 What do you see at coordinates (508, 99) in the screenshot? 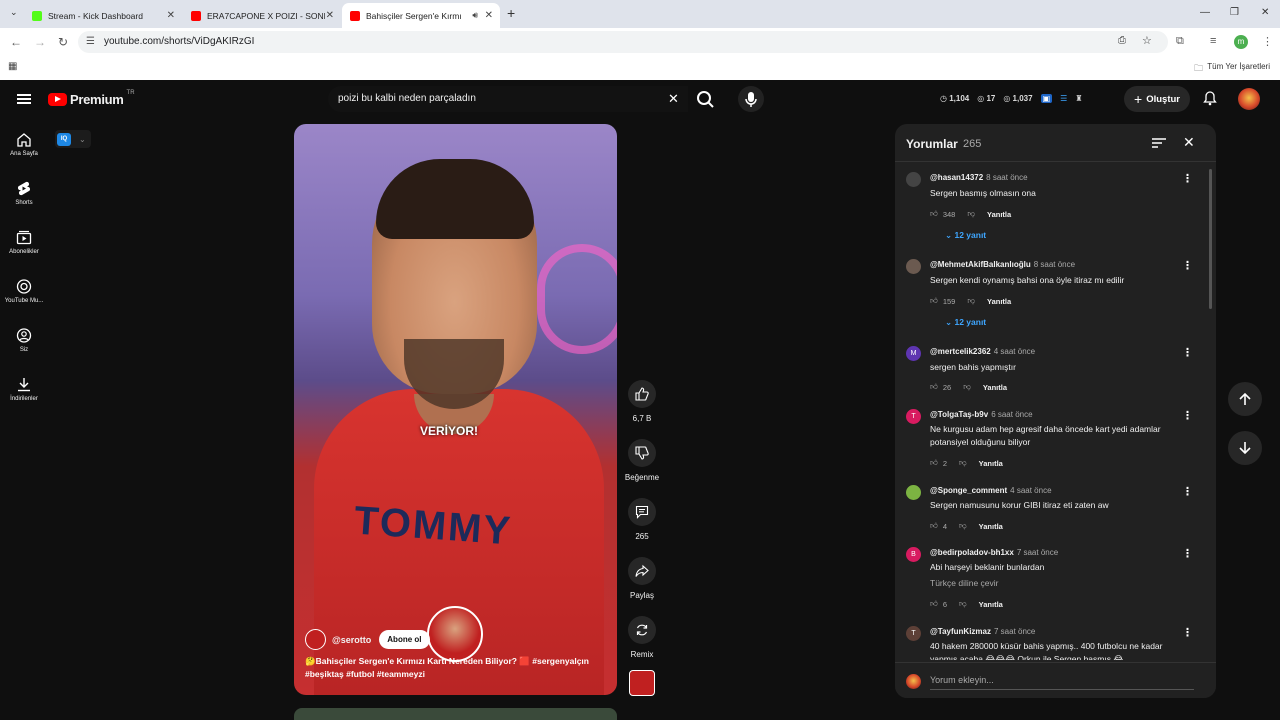
I see `search-box: poizi bu kalbi neden parçaladın ✕` at bounding box center [508, 99].